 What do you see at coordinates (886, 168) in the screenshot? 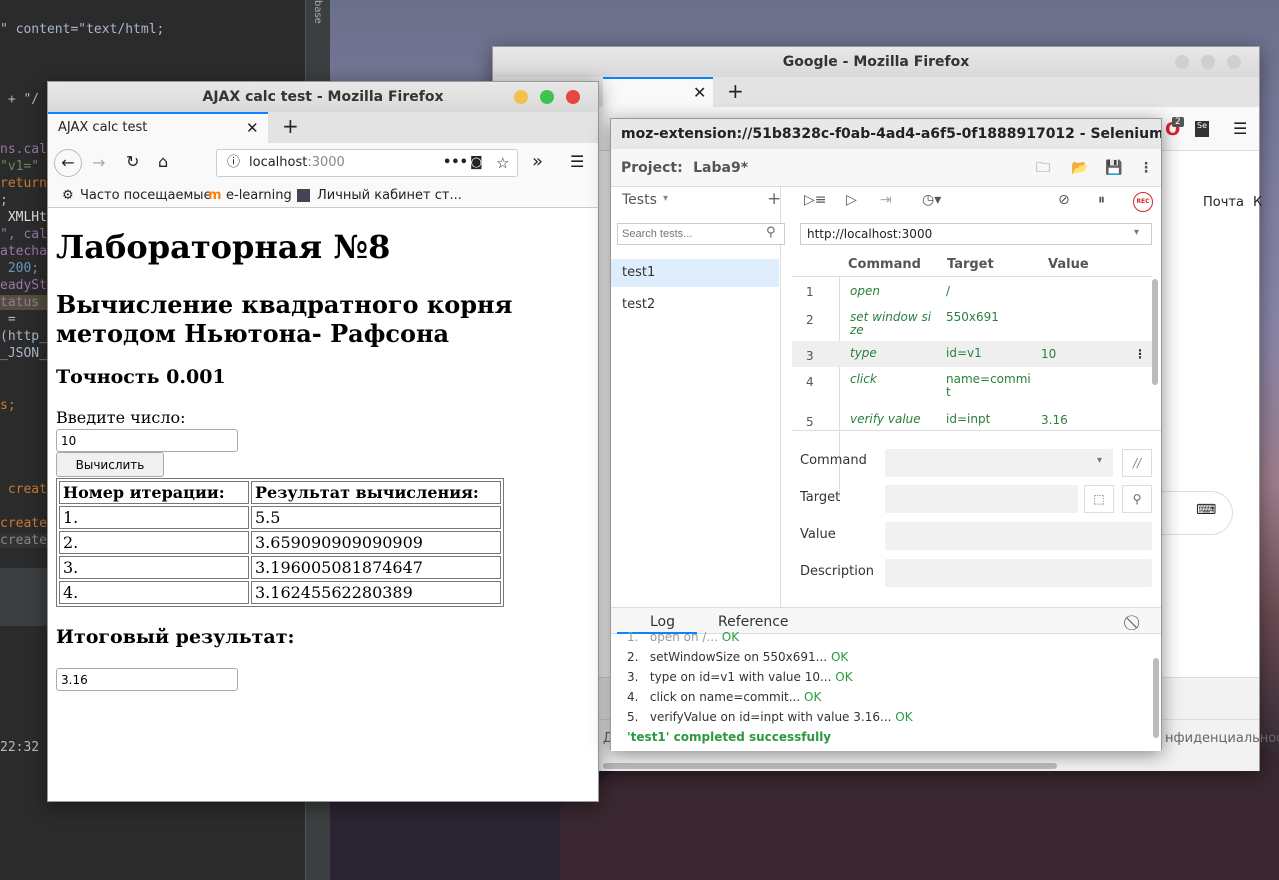
I see `project-bar: Project: Laba9* 🗀 📂 💾 ⋮` at bounding box center [886, 168].